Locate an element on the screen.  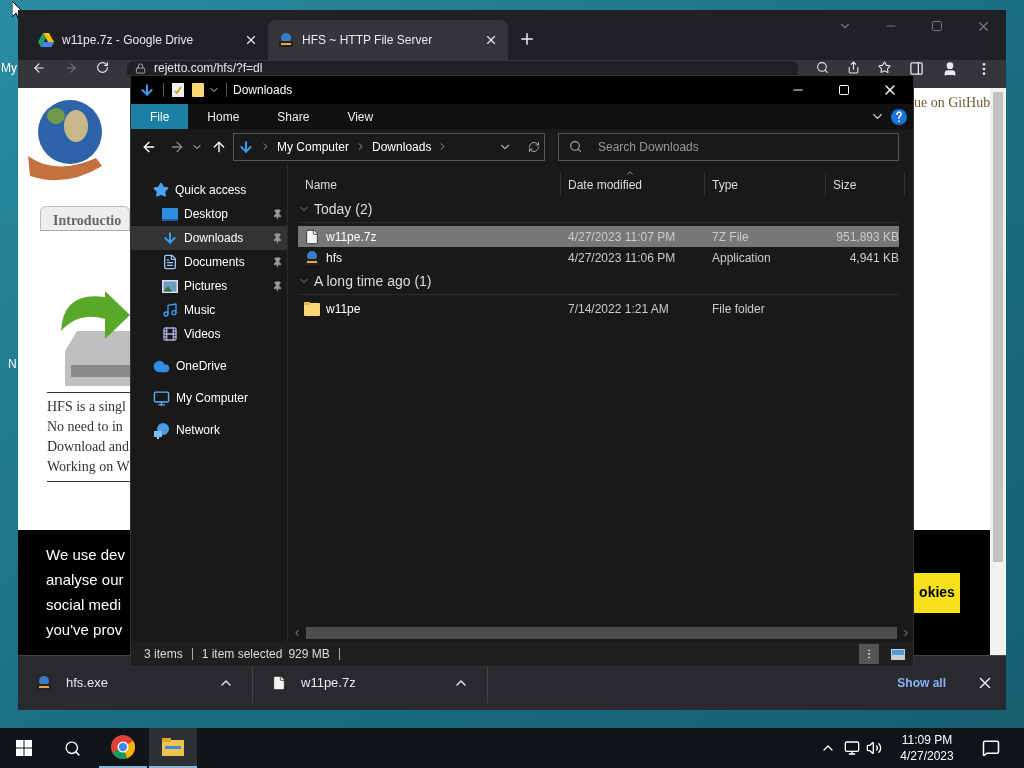
chrome-logo-icon is located at coordinates (123, 747).